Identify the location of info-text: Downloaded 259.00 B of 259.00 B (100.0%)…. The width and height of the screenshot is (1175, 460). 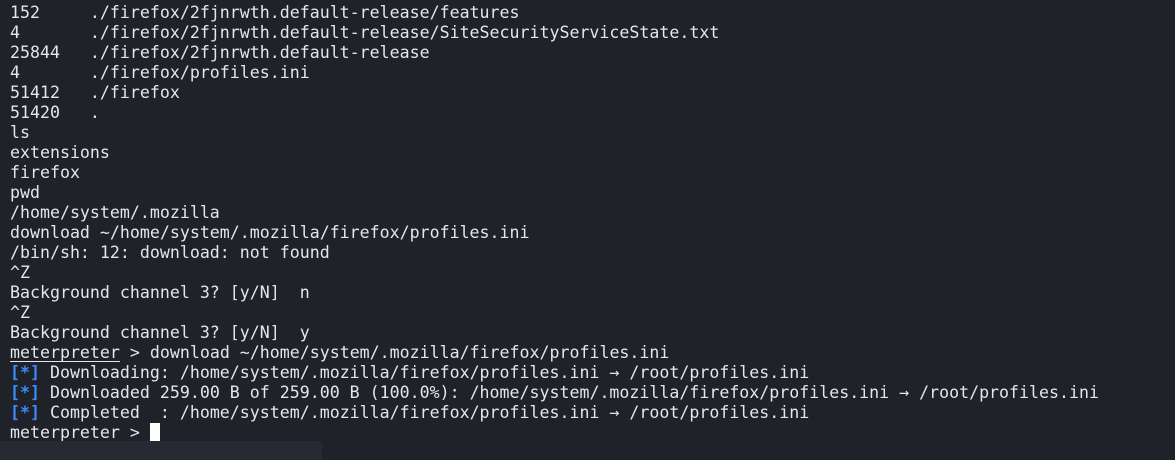
(569, 392).